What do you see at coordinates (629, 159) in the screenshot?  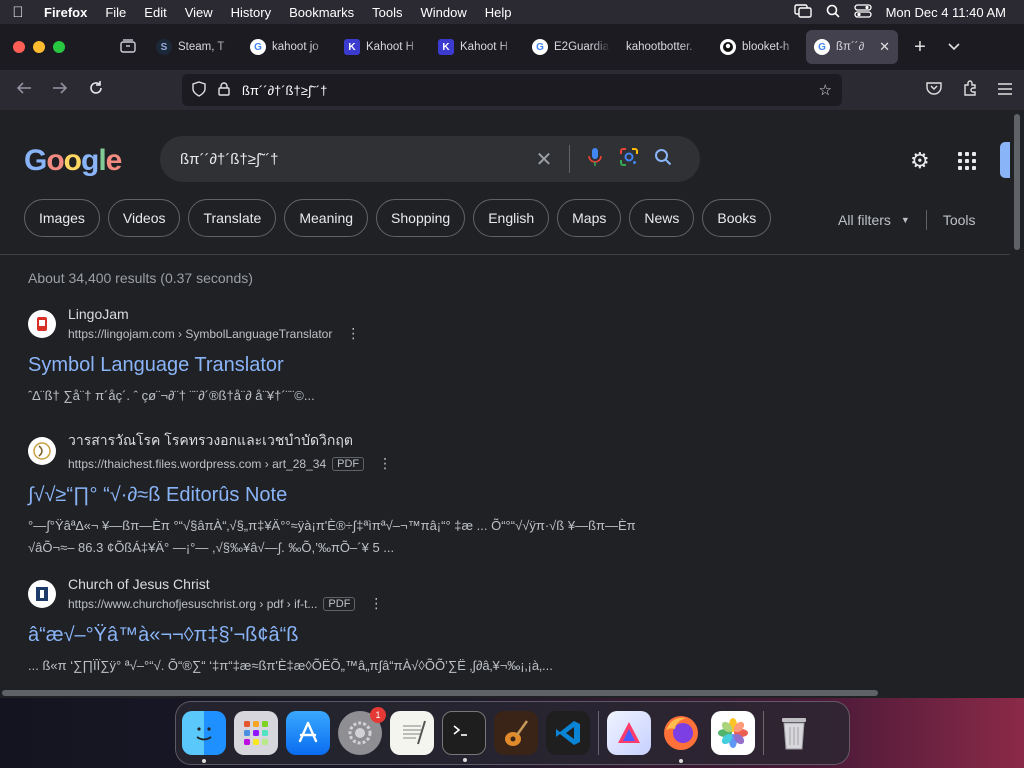 I see `google-lens-icon` at bounding box center [629, 159].